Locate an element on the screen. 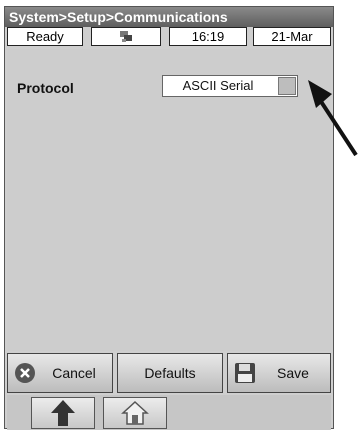  protocol-value: ASCII Serial is located at coordinates (218, 85).